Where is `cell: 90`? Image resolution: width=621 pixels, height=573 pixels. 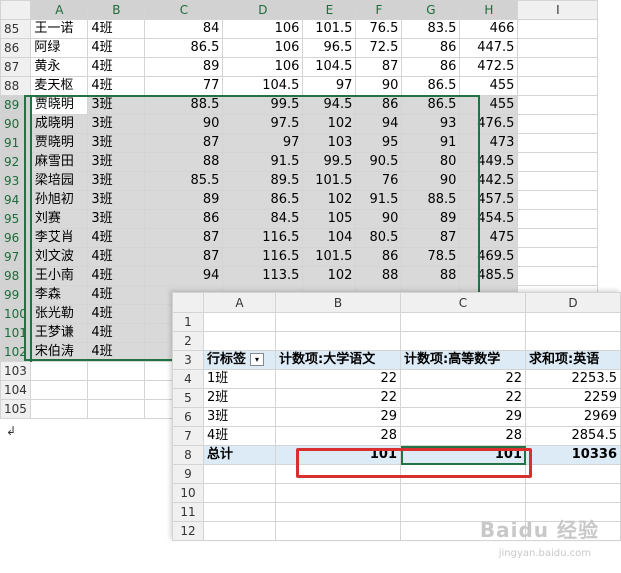
cell: 90 is located at coordinates (184, 124).